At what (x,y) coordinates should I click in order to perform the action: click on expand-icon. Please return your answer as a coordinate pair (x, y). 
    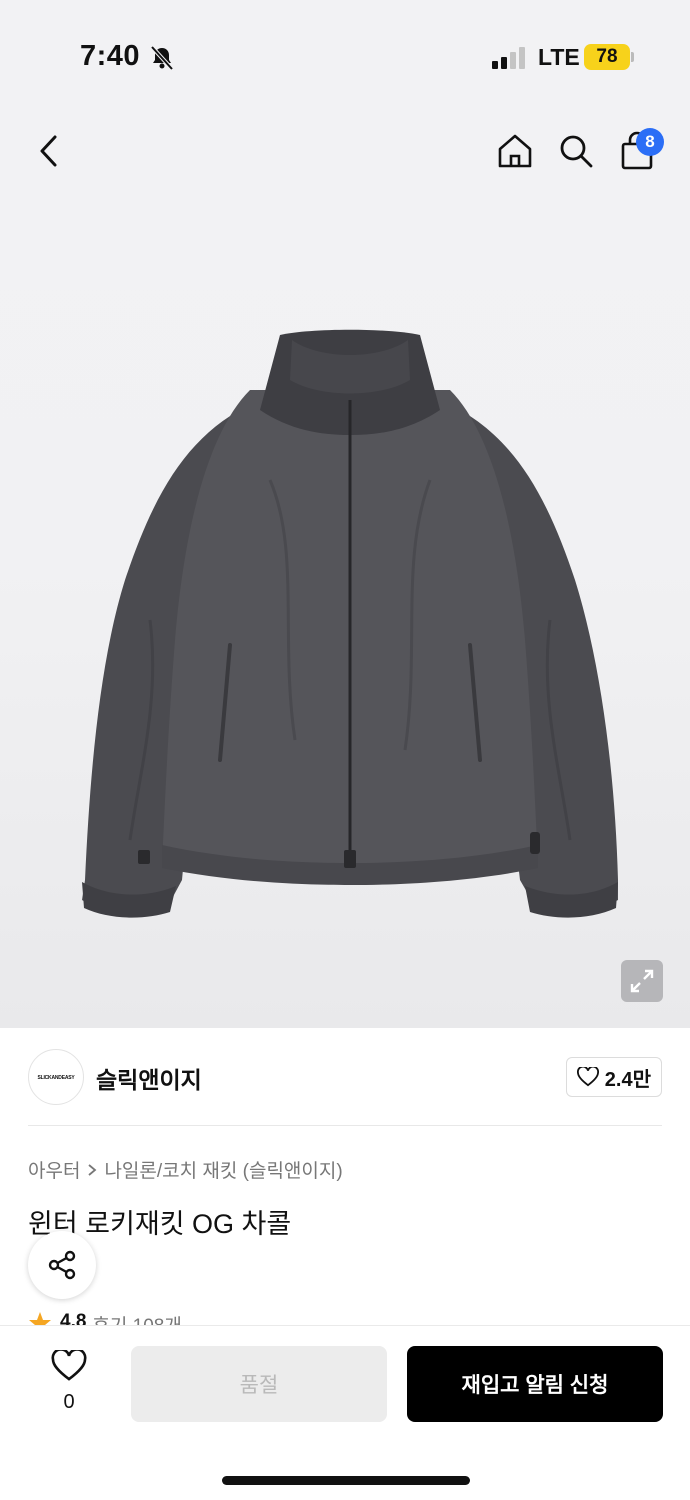
    Looking at the image, I should click on (642, 981).